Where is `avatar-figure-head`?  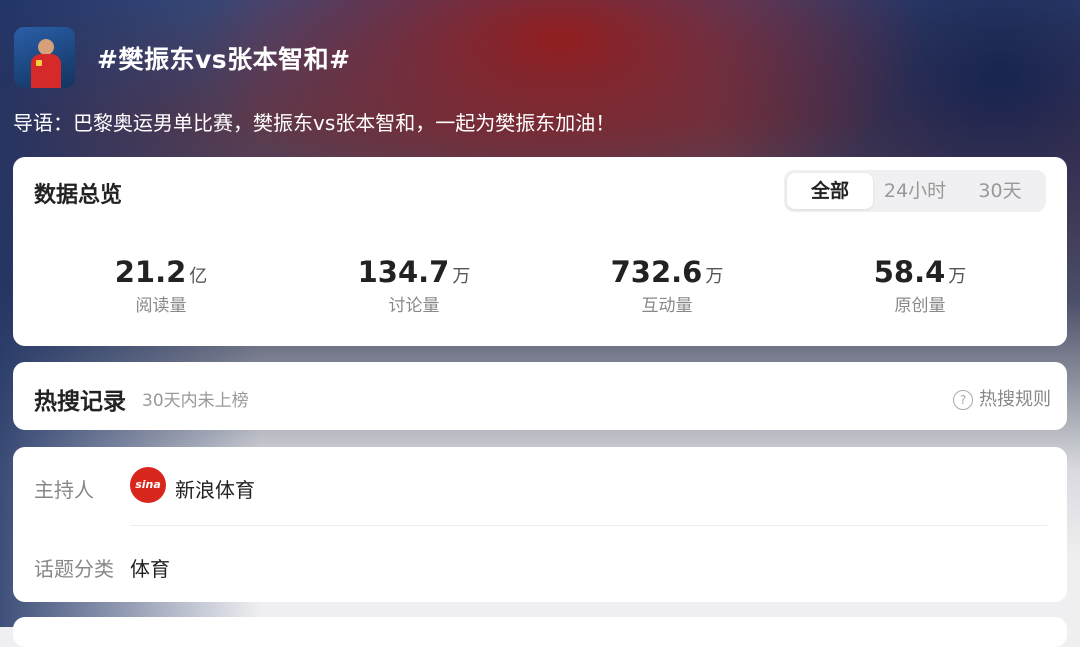
avatar-figure-head is located at coordinates (46, 47).